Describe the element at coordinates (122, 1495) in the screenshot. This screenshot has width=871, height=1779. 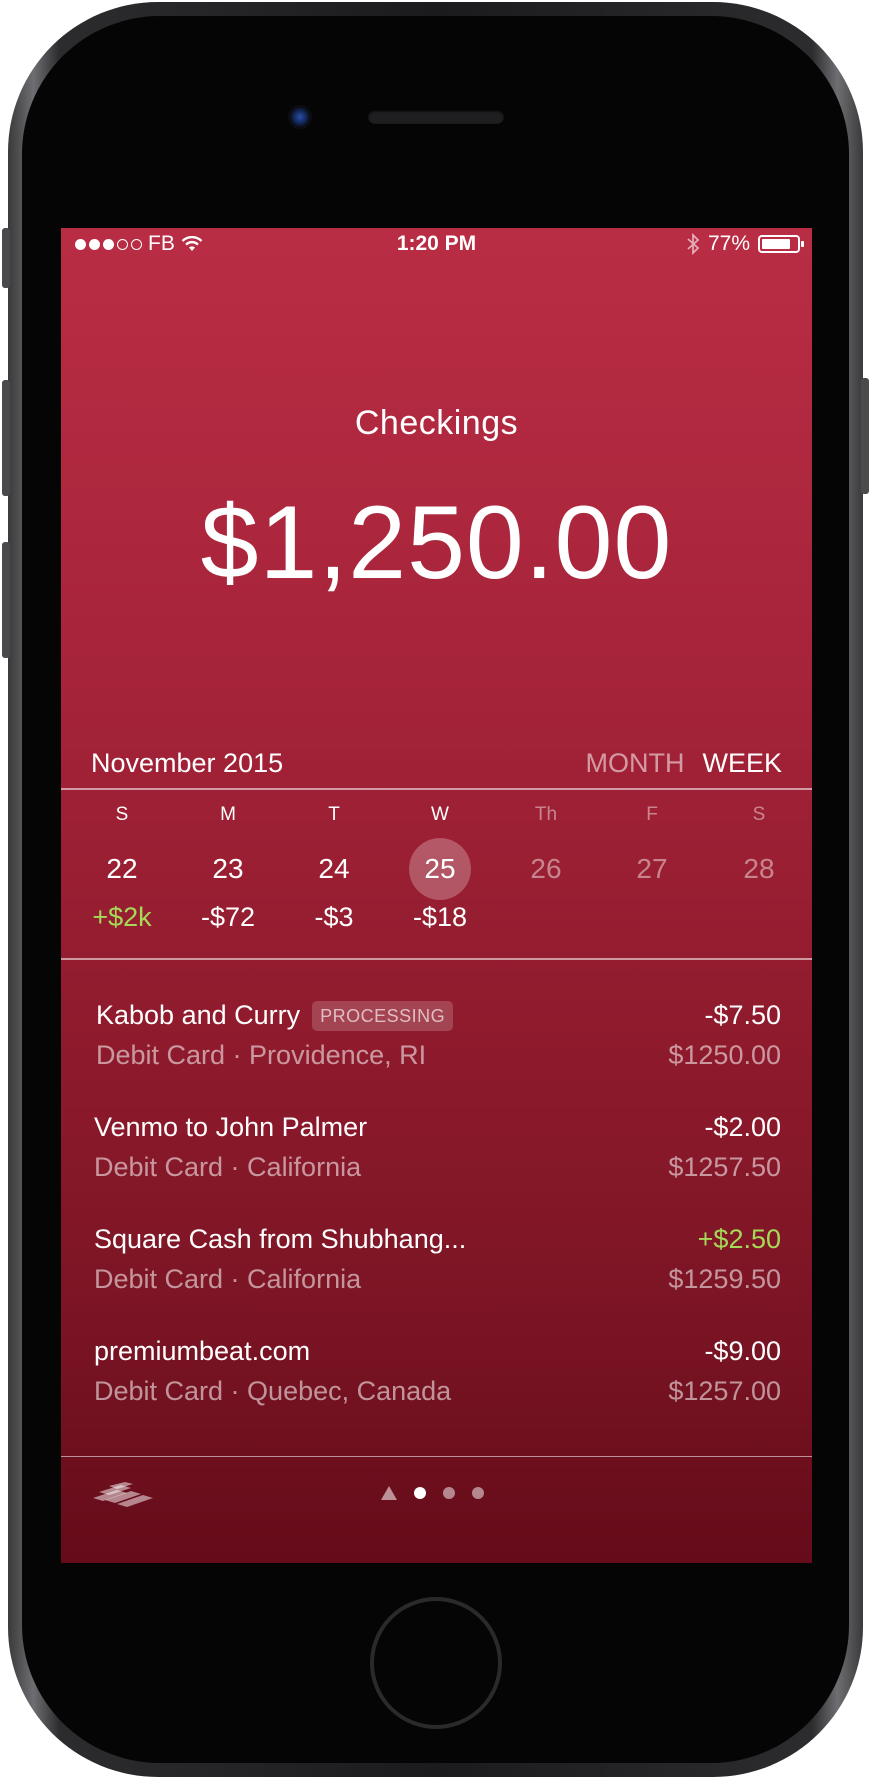
I see `bank-of-america-flag-icon` at that location.